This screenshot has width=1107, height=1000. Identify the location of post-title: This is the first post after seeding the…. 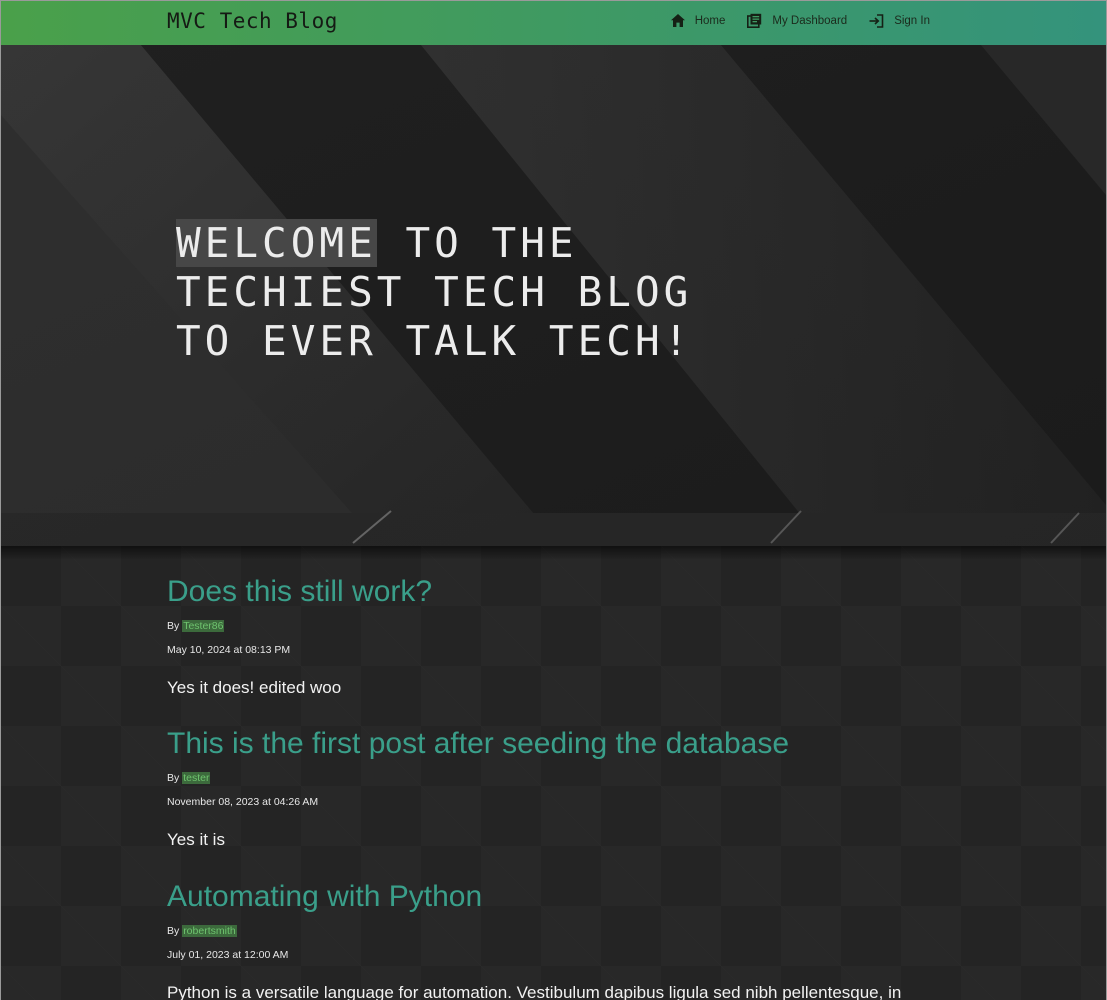
(607, 744).